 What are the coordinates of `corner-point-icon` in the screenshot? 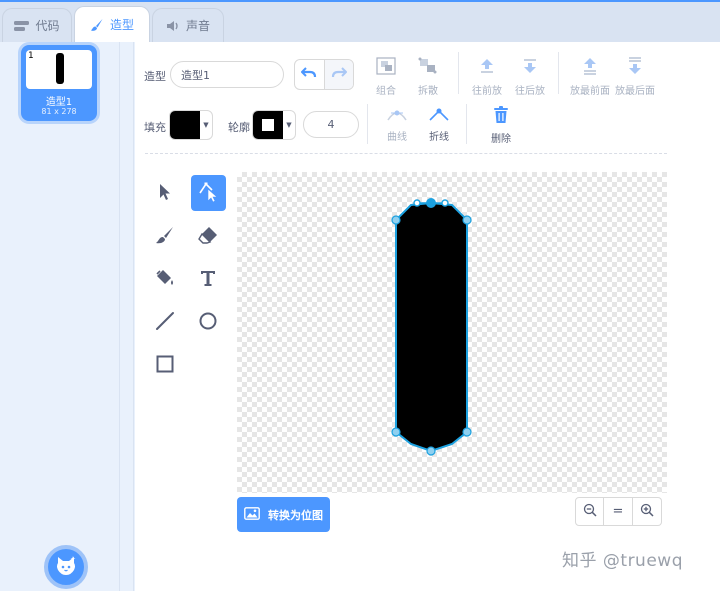 It's located at (439, 116).